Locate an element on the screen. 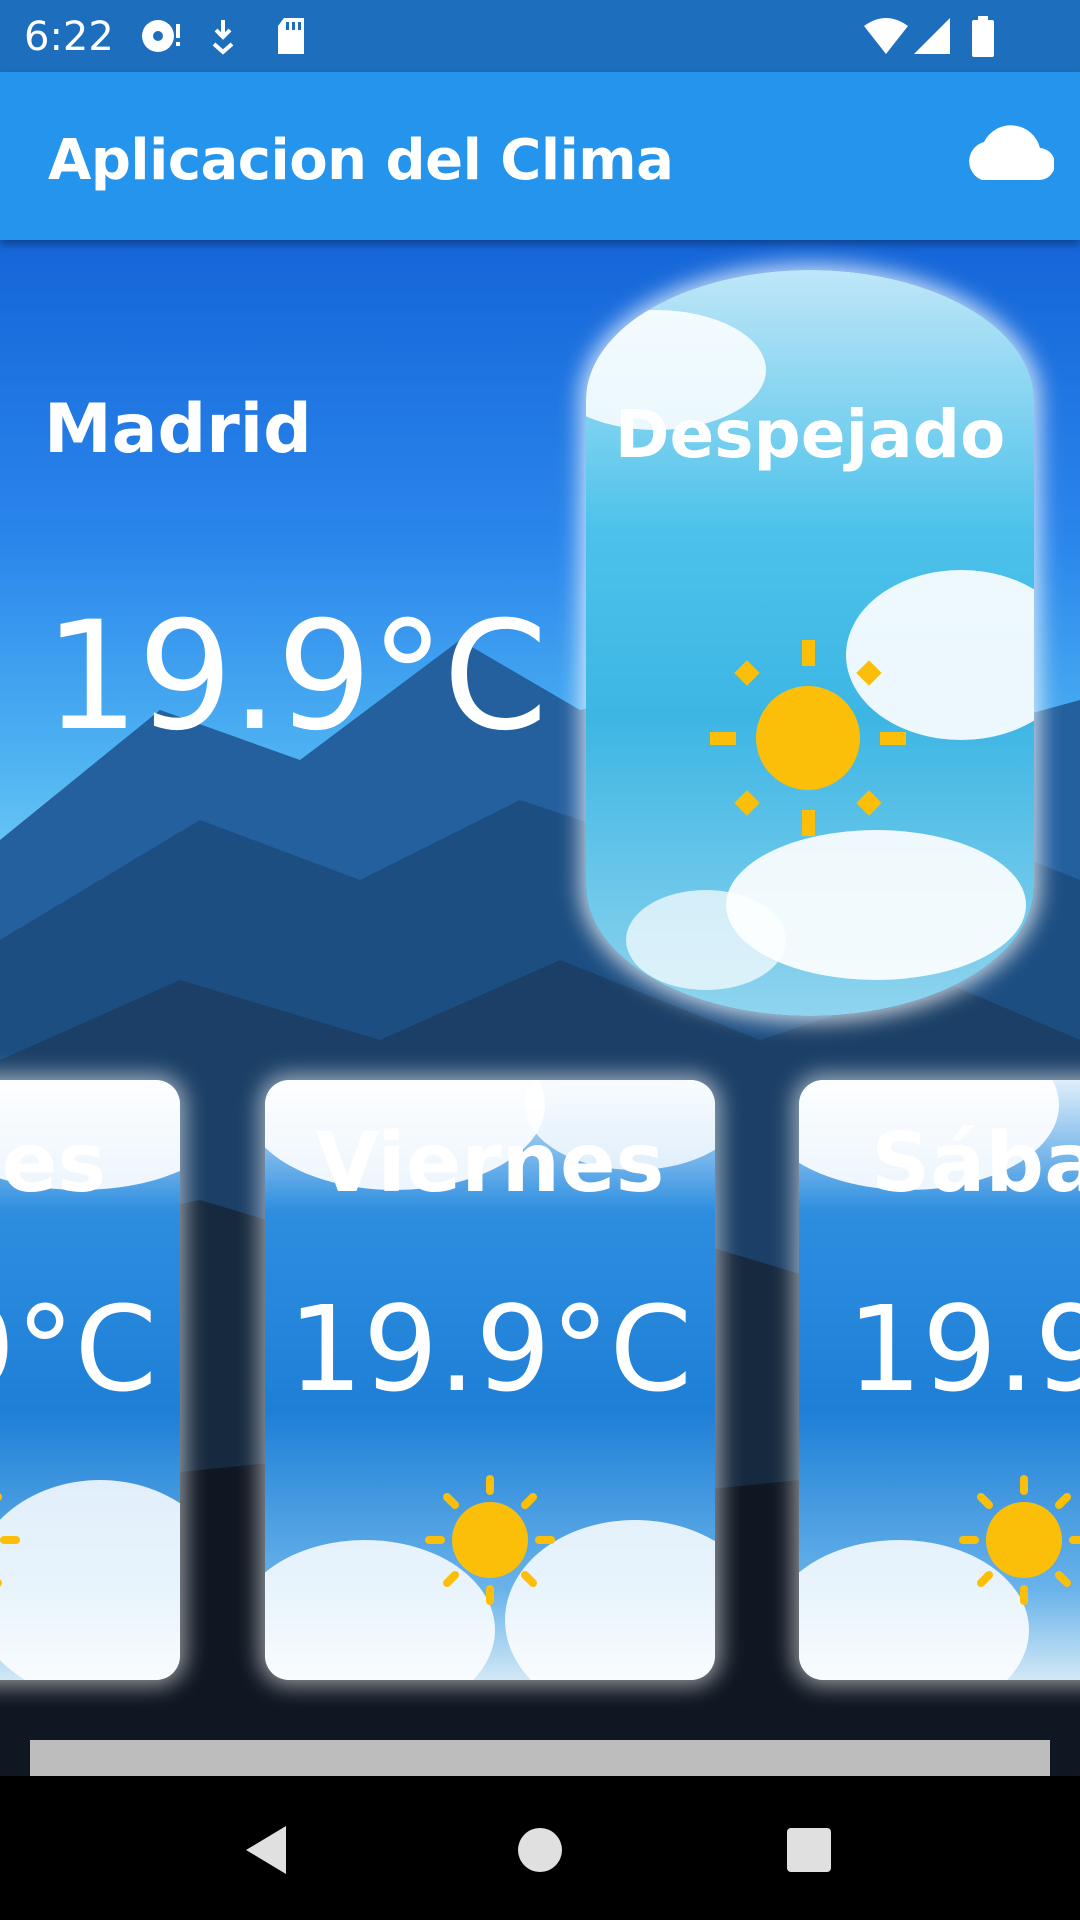 This screenshot has height=1920, width=1080. home-icon is located at coordinates (540, 1850).